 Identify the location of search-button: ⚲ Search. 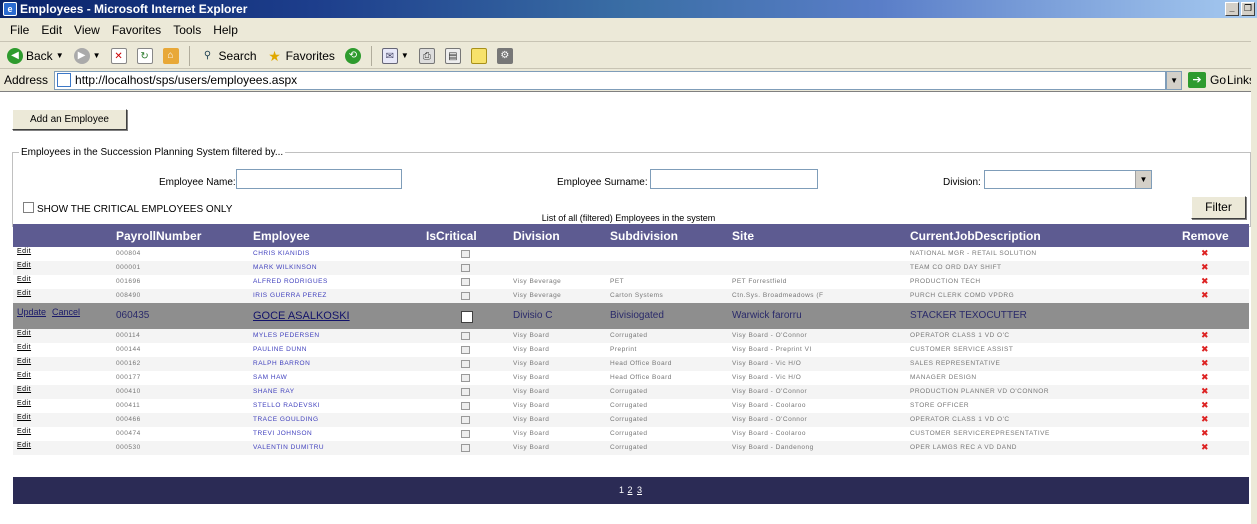
(228, 56).